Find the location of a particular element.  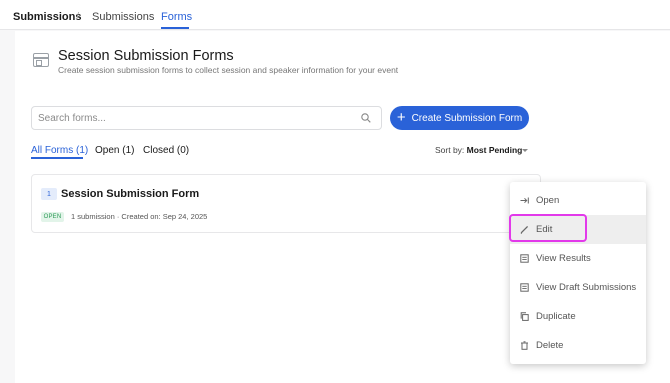

drafts-icon is located at coordinates (524, 287).